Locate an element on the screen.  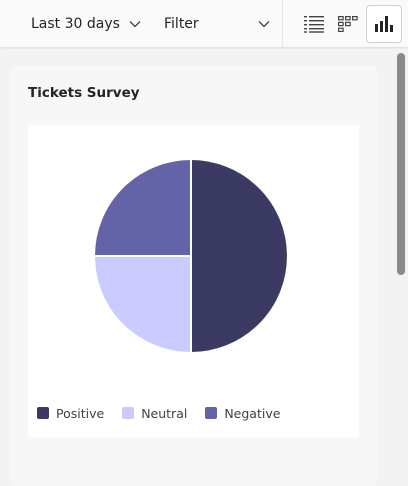
legend-item-positive: Positive is located at coordinates (70, 413).